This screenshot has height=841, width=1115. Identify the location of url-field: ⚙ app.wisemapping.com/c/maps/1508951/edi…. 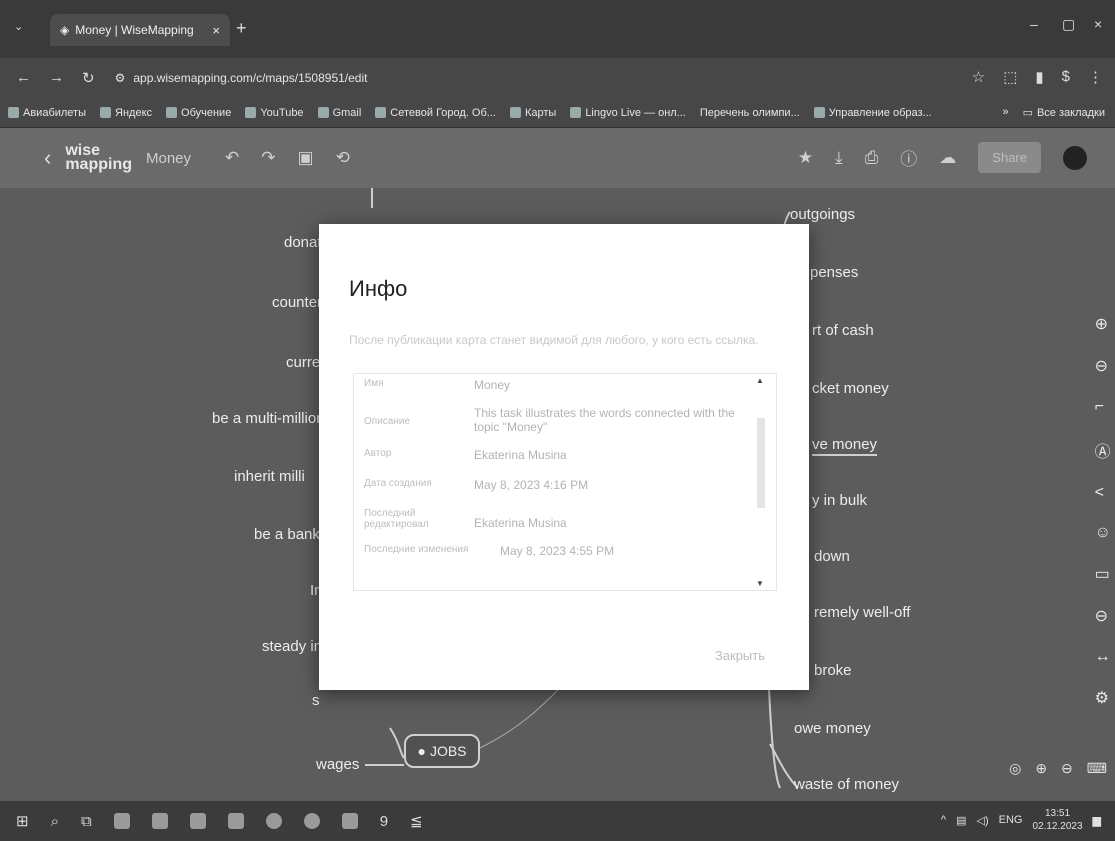
(241, 78).